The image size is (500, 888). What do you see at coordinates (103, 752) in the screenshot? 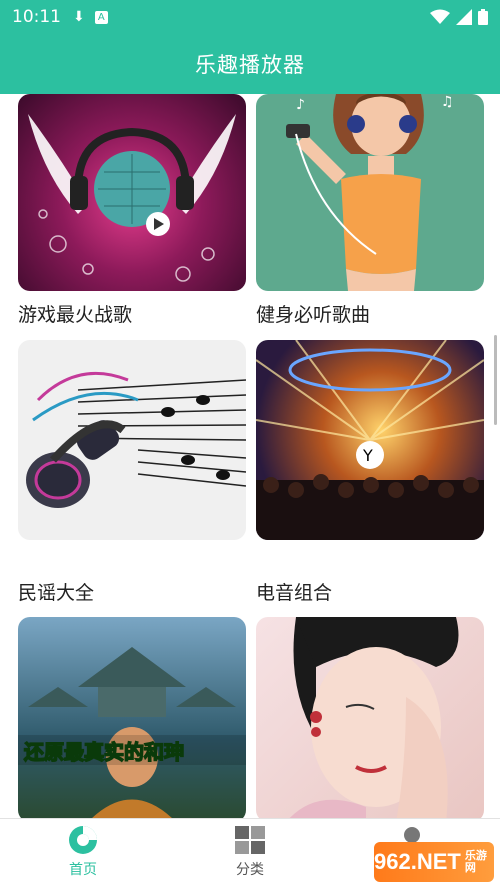
I see `cover-overlay-text: 还原最真实的和珅` at bounding box center [103, 752].